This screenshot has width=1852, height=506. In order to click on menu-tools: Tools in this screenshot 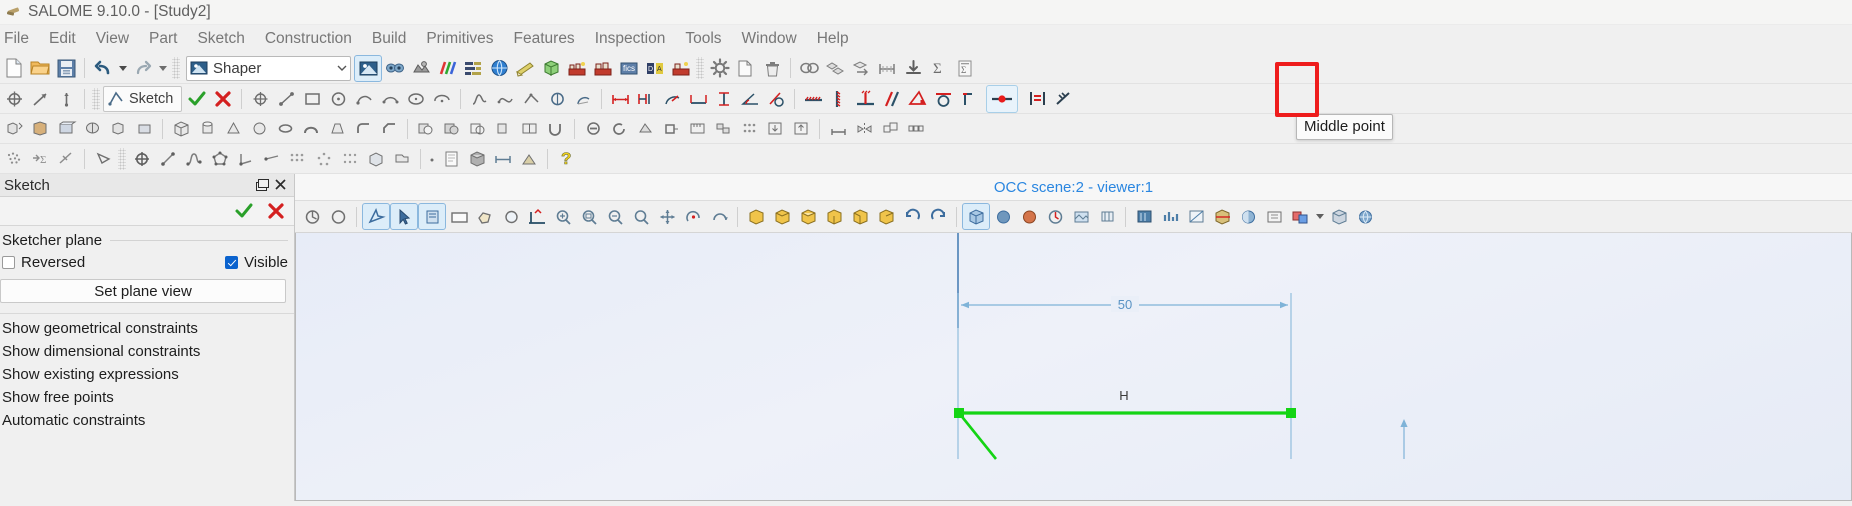, I will do `click(703, 39)`.